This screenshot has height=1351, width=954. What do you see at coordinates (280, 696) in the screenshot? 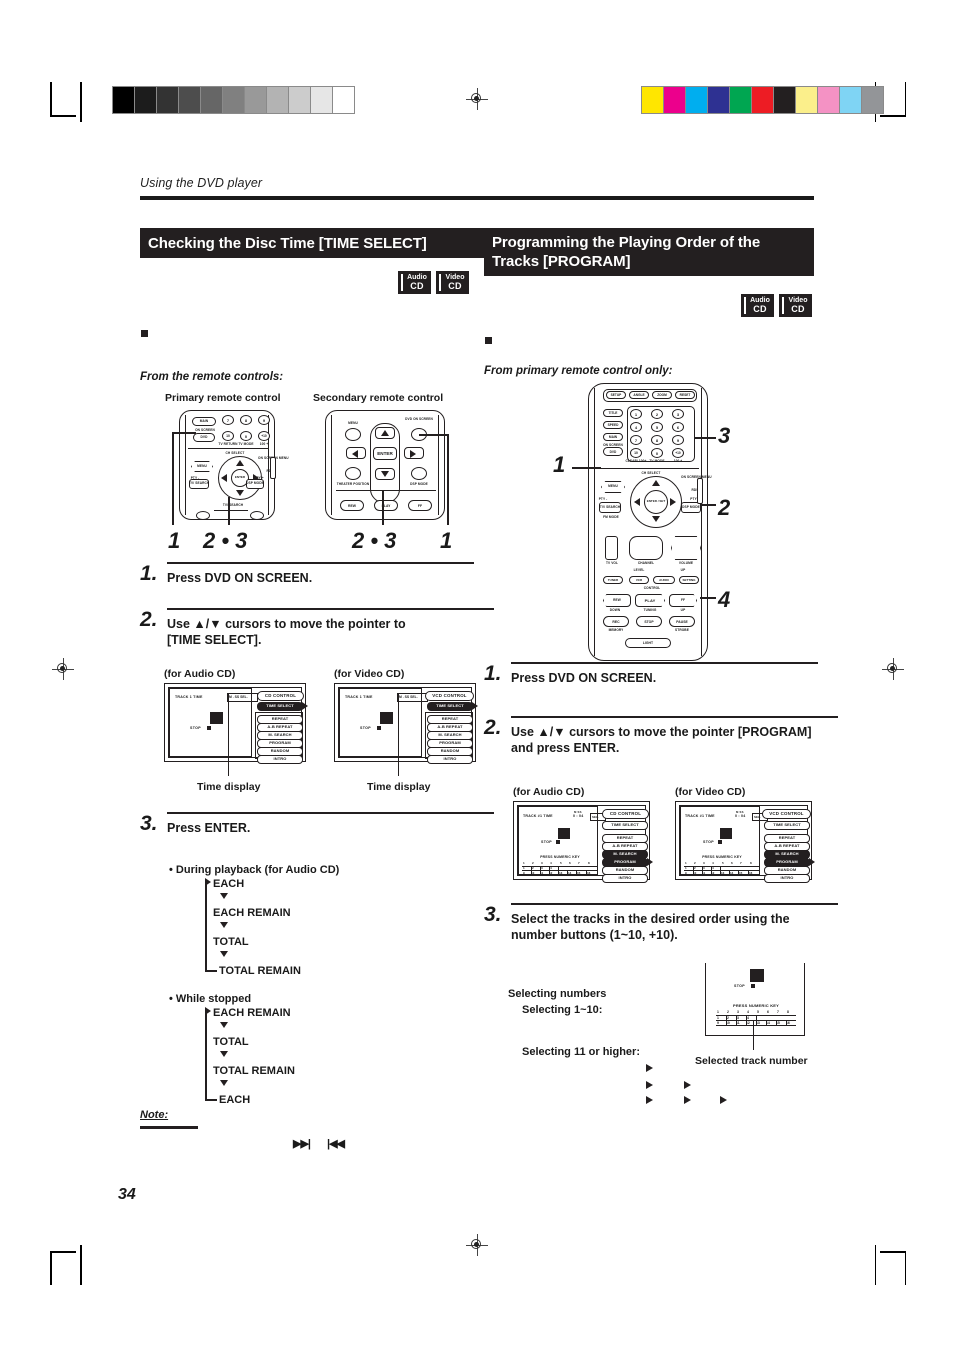
I see `osd-panel-title: CD CONTROL` at bounding box center [280, 696].